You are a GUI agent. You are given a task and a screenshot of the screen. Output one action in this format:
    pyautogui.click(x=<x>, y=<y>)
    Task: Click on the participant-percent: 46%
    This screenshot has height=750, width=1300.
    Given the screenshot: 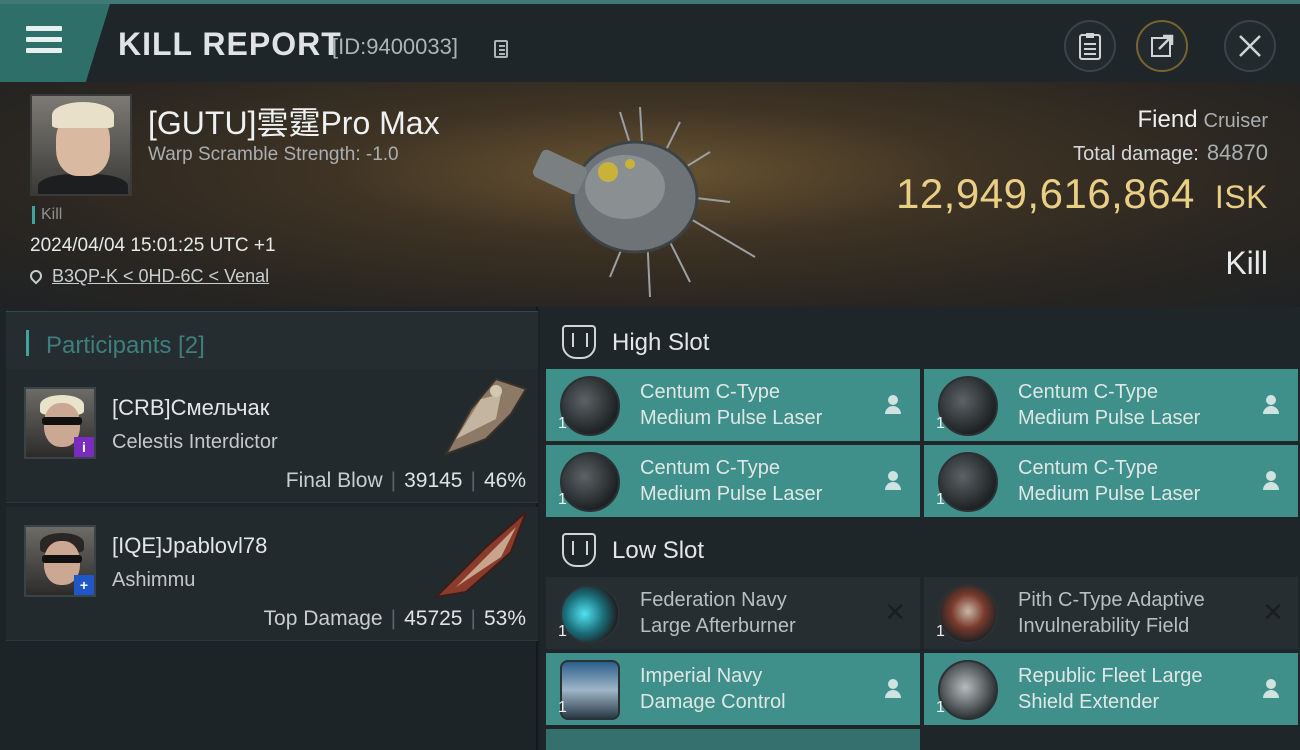 What is the action you would take?
    pyautogui.click(x=504, y=480)
    